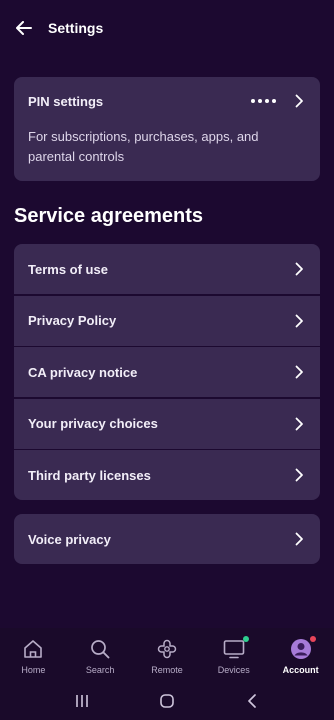  I want to click on nav-label: Account, so click(300, 670).